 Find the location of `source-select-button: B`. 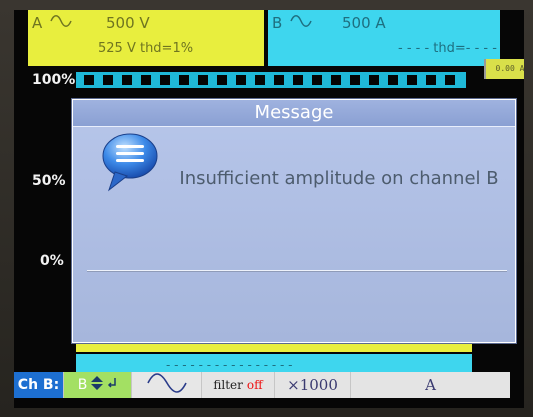

source-select-button: B is located at coordinates (98, 385).